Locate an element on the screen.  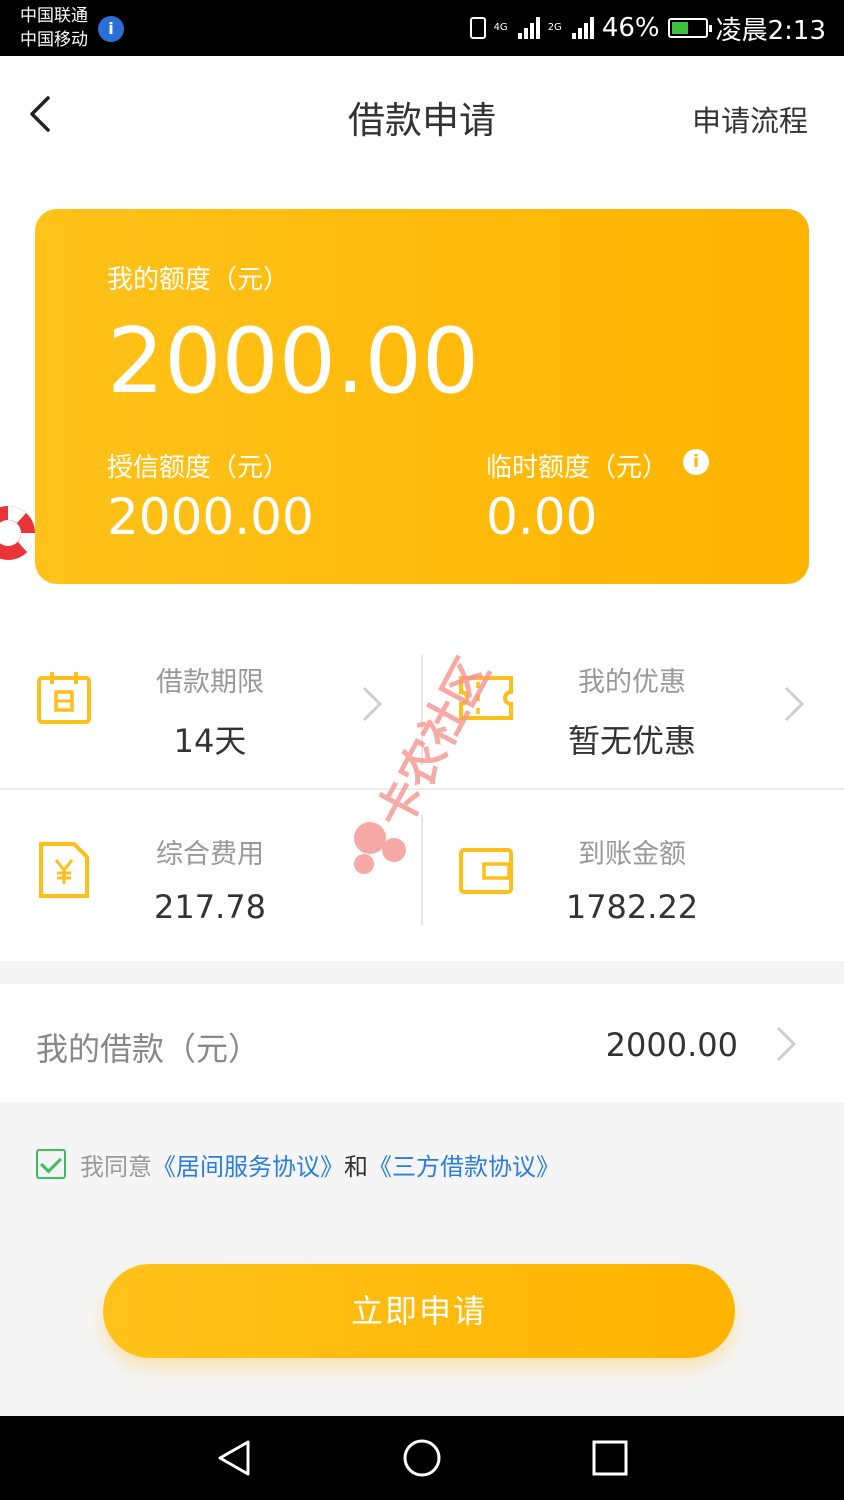
my-loan-label: 我的借款（元） is located at coordinates (148, 1049).